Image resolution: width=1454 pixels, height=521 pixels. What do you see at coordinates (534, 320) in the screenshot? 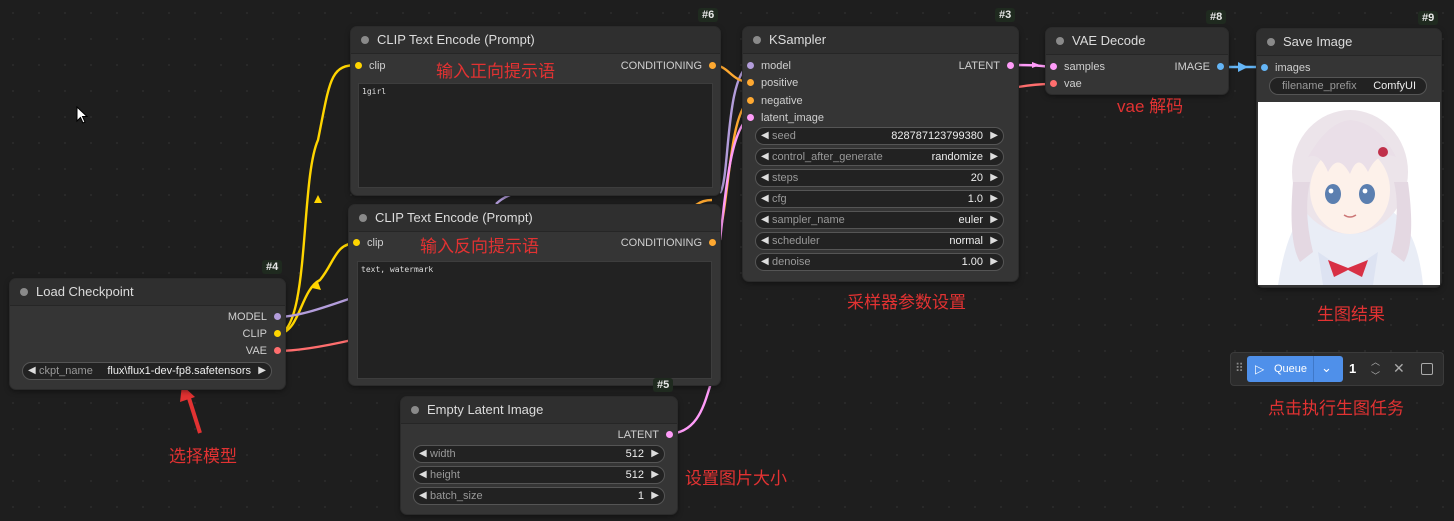
I see `prompt-textarea: text, watermark` at bounding box center [534, 320].